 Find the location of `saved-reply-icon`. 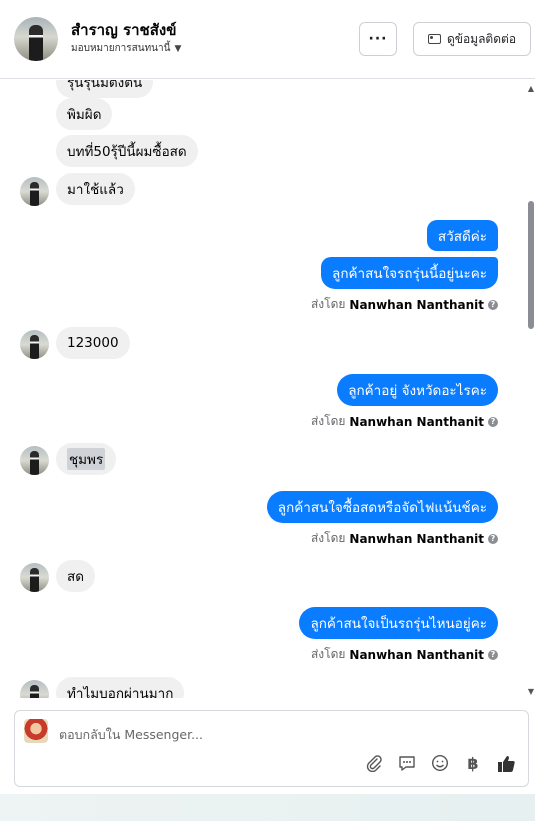

saved-reply-icon is located at coordinates (407, 763).